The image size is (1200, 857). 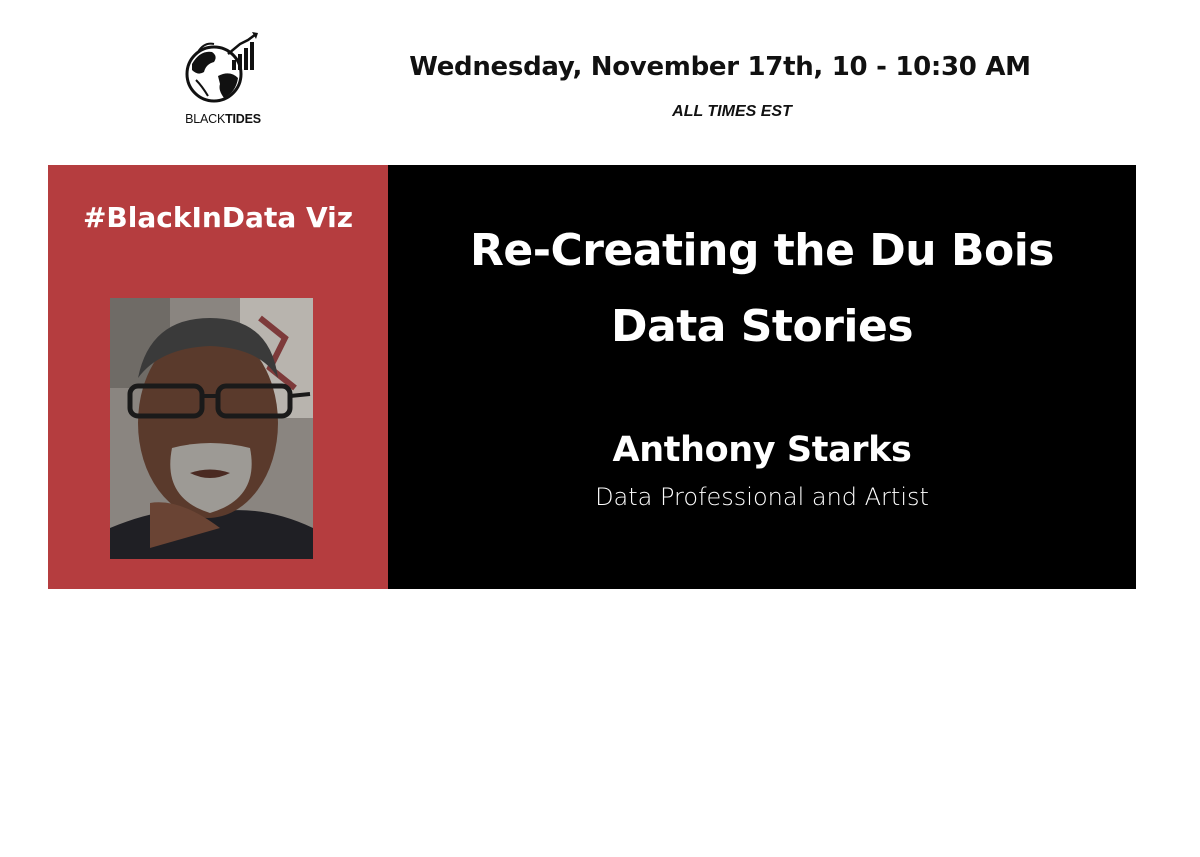 What do you see at coordinates (223, 119) in the screenshot?
I see `logo-wordmark: BLACKTIDES` at bounding box center [223, 119].